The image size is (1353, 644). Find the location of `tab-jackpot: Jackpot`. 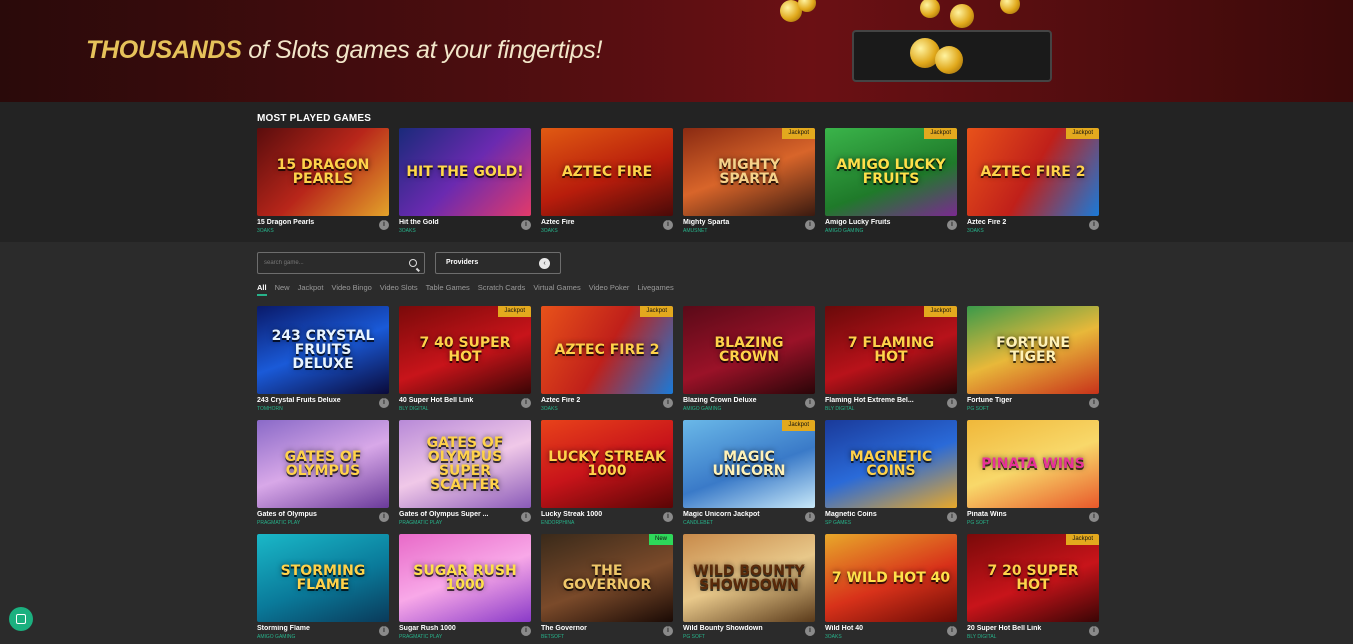

tab-jackpot: Jackpot is located at coordinates (311, 289).